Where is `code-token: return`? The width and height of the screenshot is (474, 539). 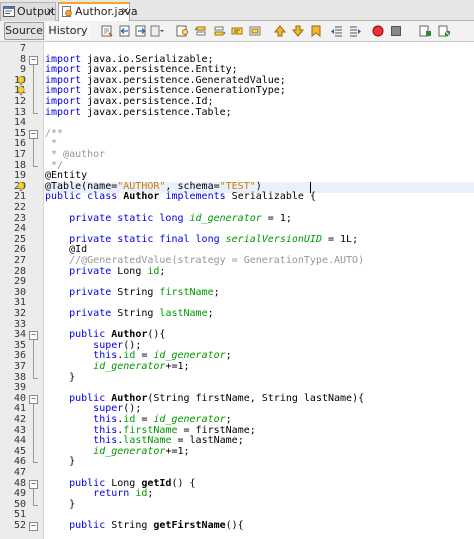
code-token: return is located at coordinates (111, 494).